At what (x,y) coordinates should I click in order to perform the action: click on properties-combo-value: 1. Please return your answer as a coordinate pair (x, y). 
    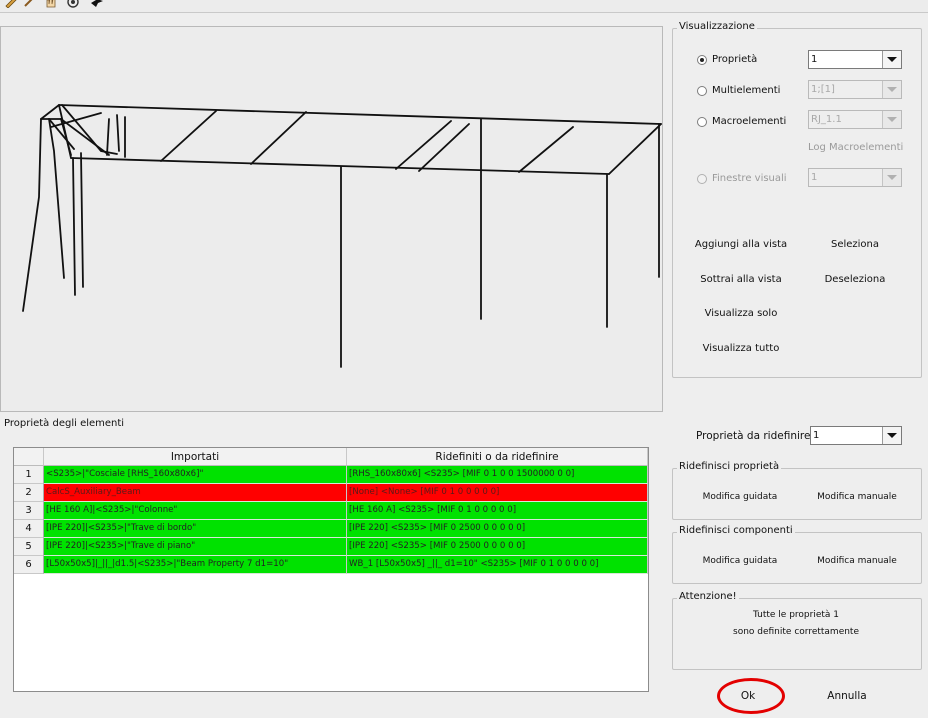
    Looking at the image, I should click on (814, 59).